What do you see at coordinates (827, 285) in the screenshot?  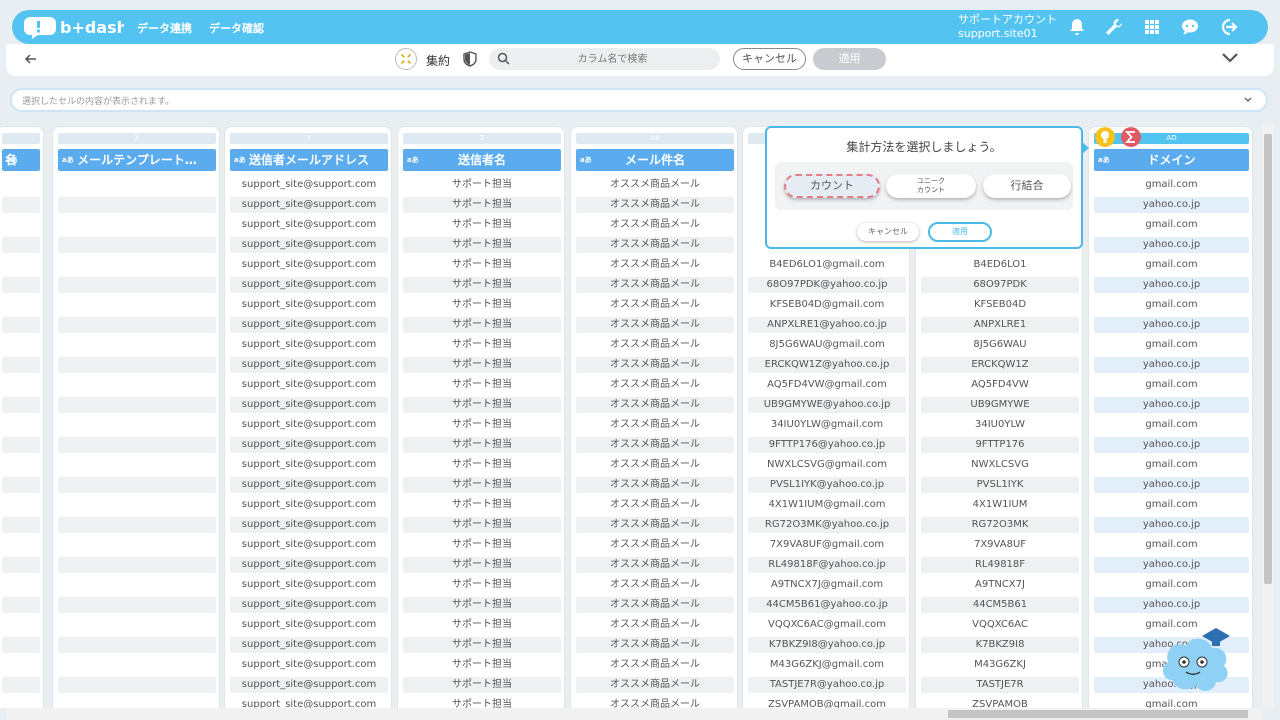 I see `grid-cell: 68O97PDK@yahoo.co.jp` at bounding box center [827, 285].